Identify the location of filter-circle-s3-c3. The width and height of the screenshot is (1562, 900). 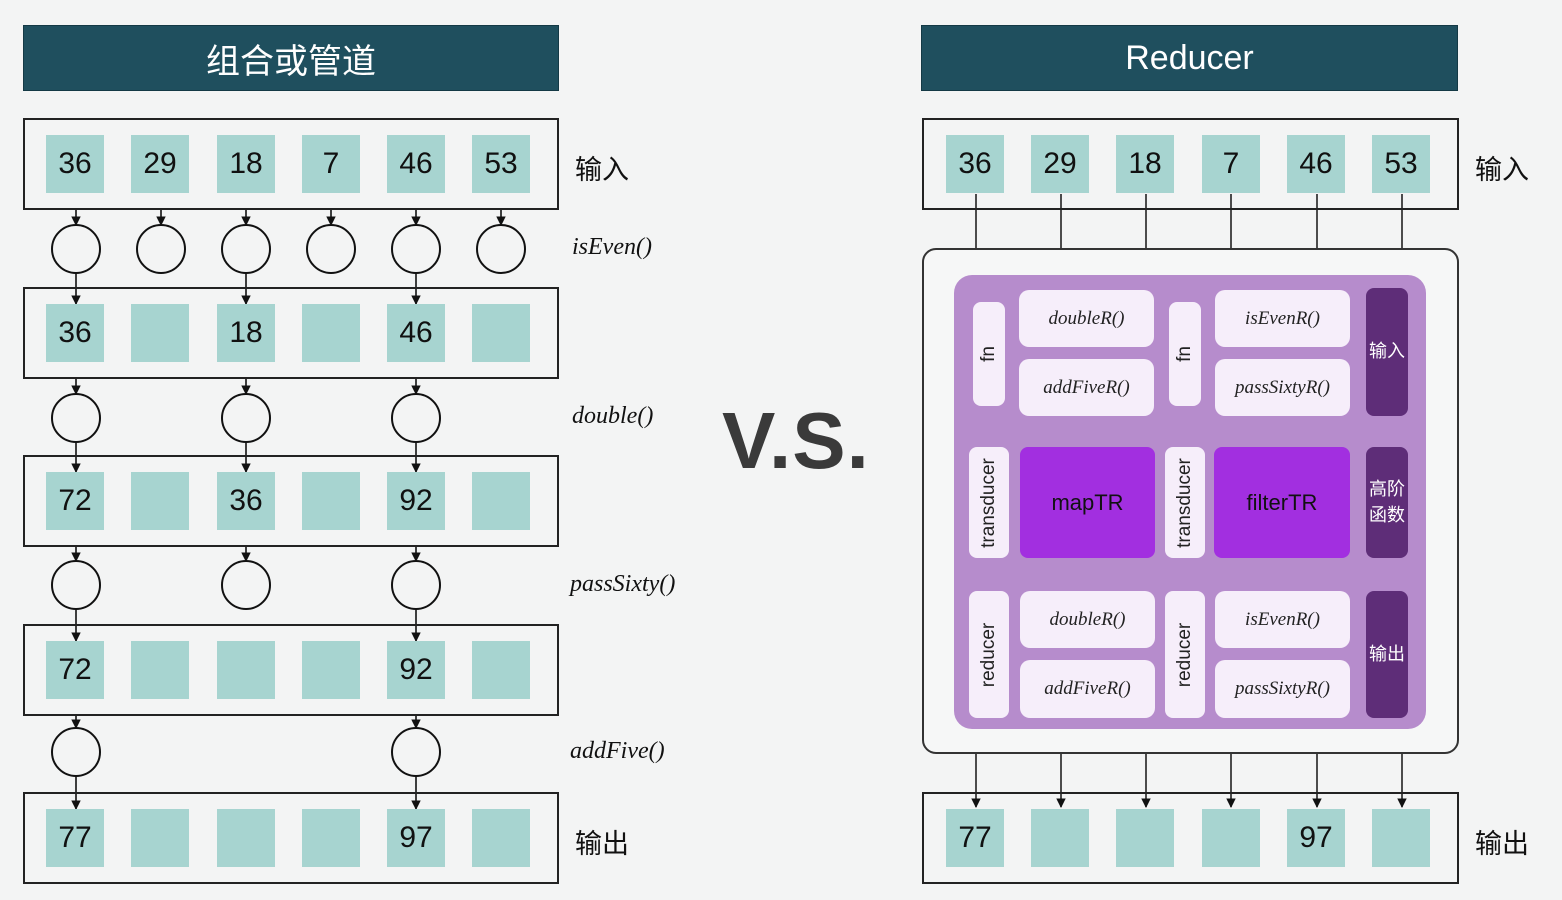
(246, 585).